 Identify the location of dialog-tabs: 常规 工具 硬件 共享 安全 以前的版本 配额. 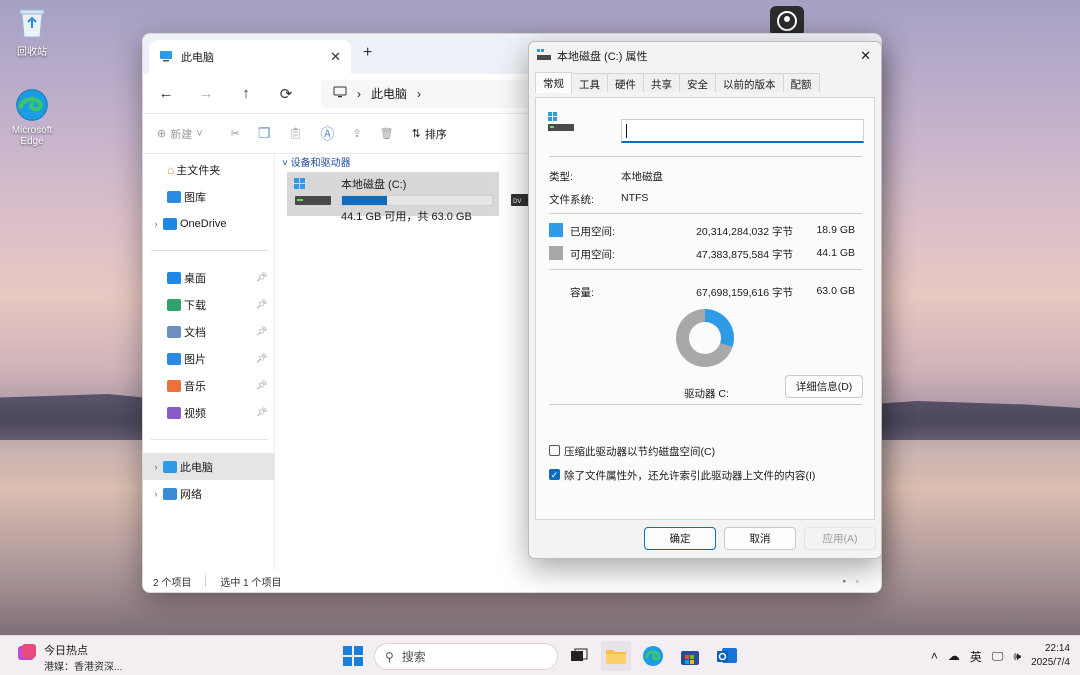
(705, 82).